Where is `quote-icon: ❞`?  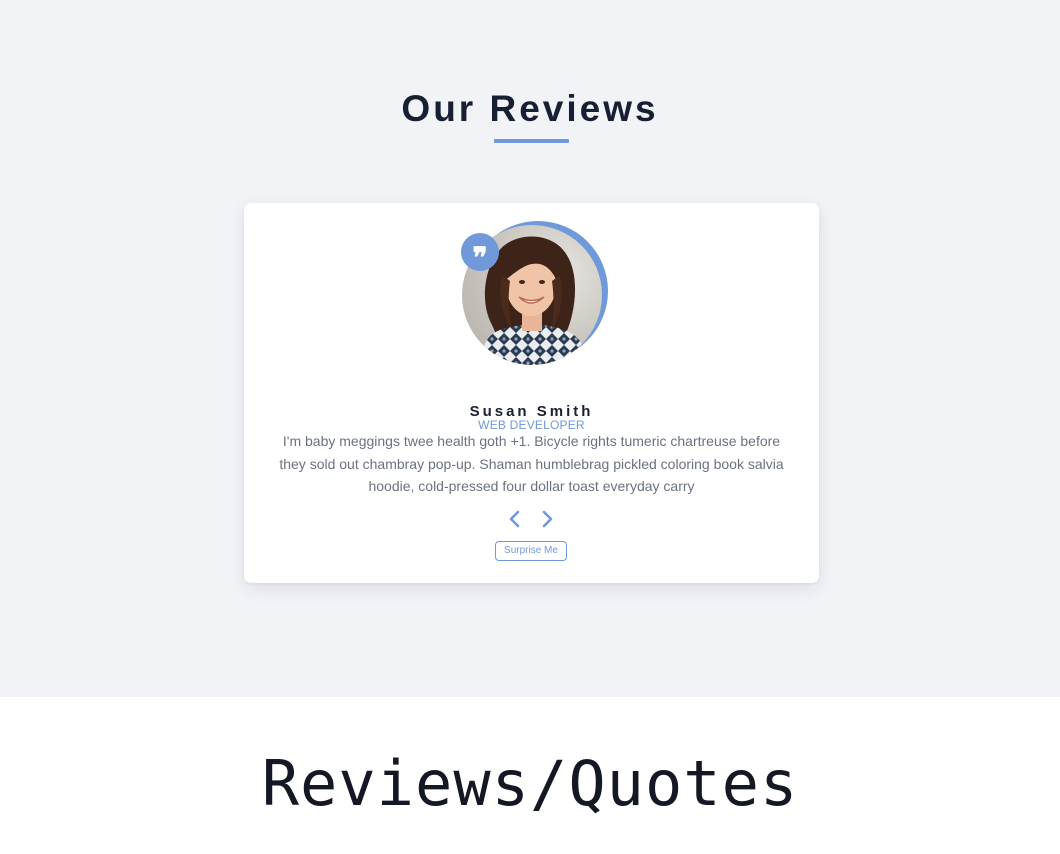 quote-icon: ❞ is located at coordinates (480, 253).